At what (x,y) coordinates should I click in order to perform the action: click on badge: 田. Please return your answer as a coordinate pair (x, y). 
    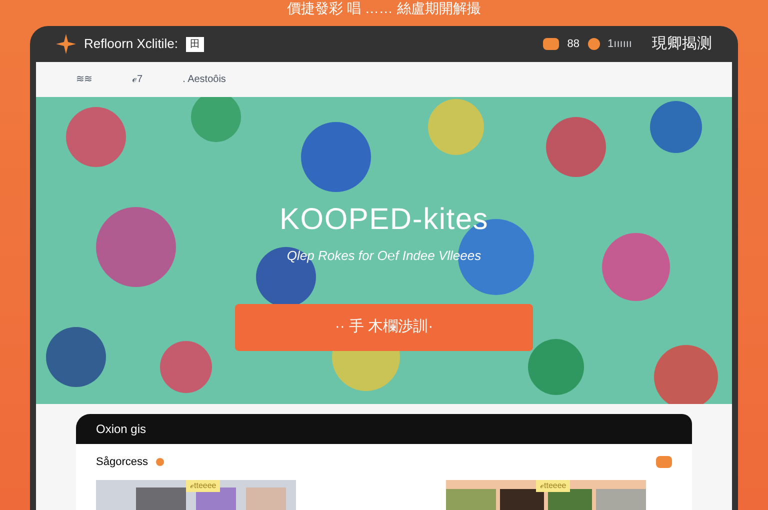
    Looking at the image, I should click on (195, 44).